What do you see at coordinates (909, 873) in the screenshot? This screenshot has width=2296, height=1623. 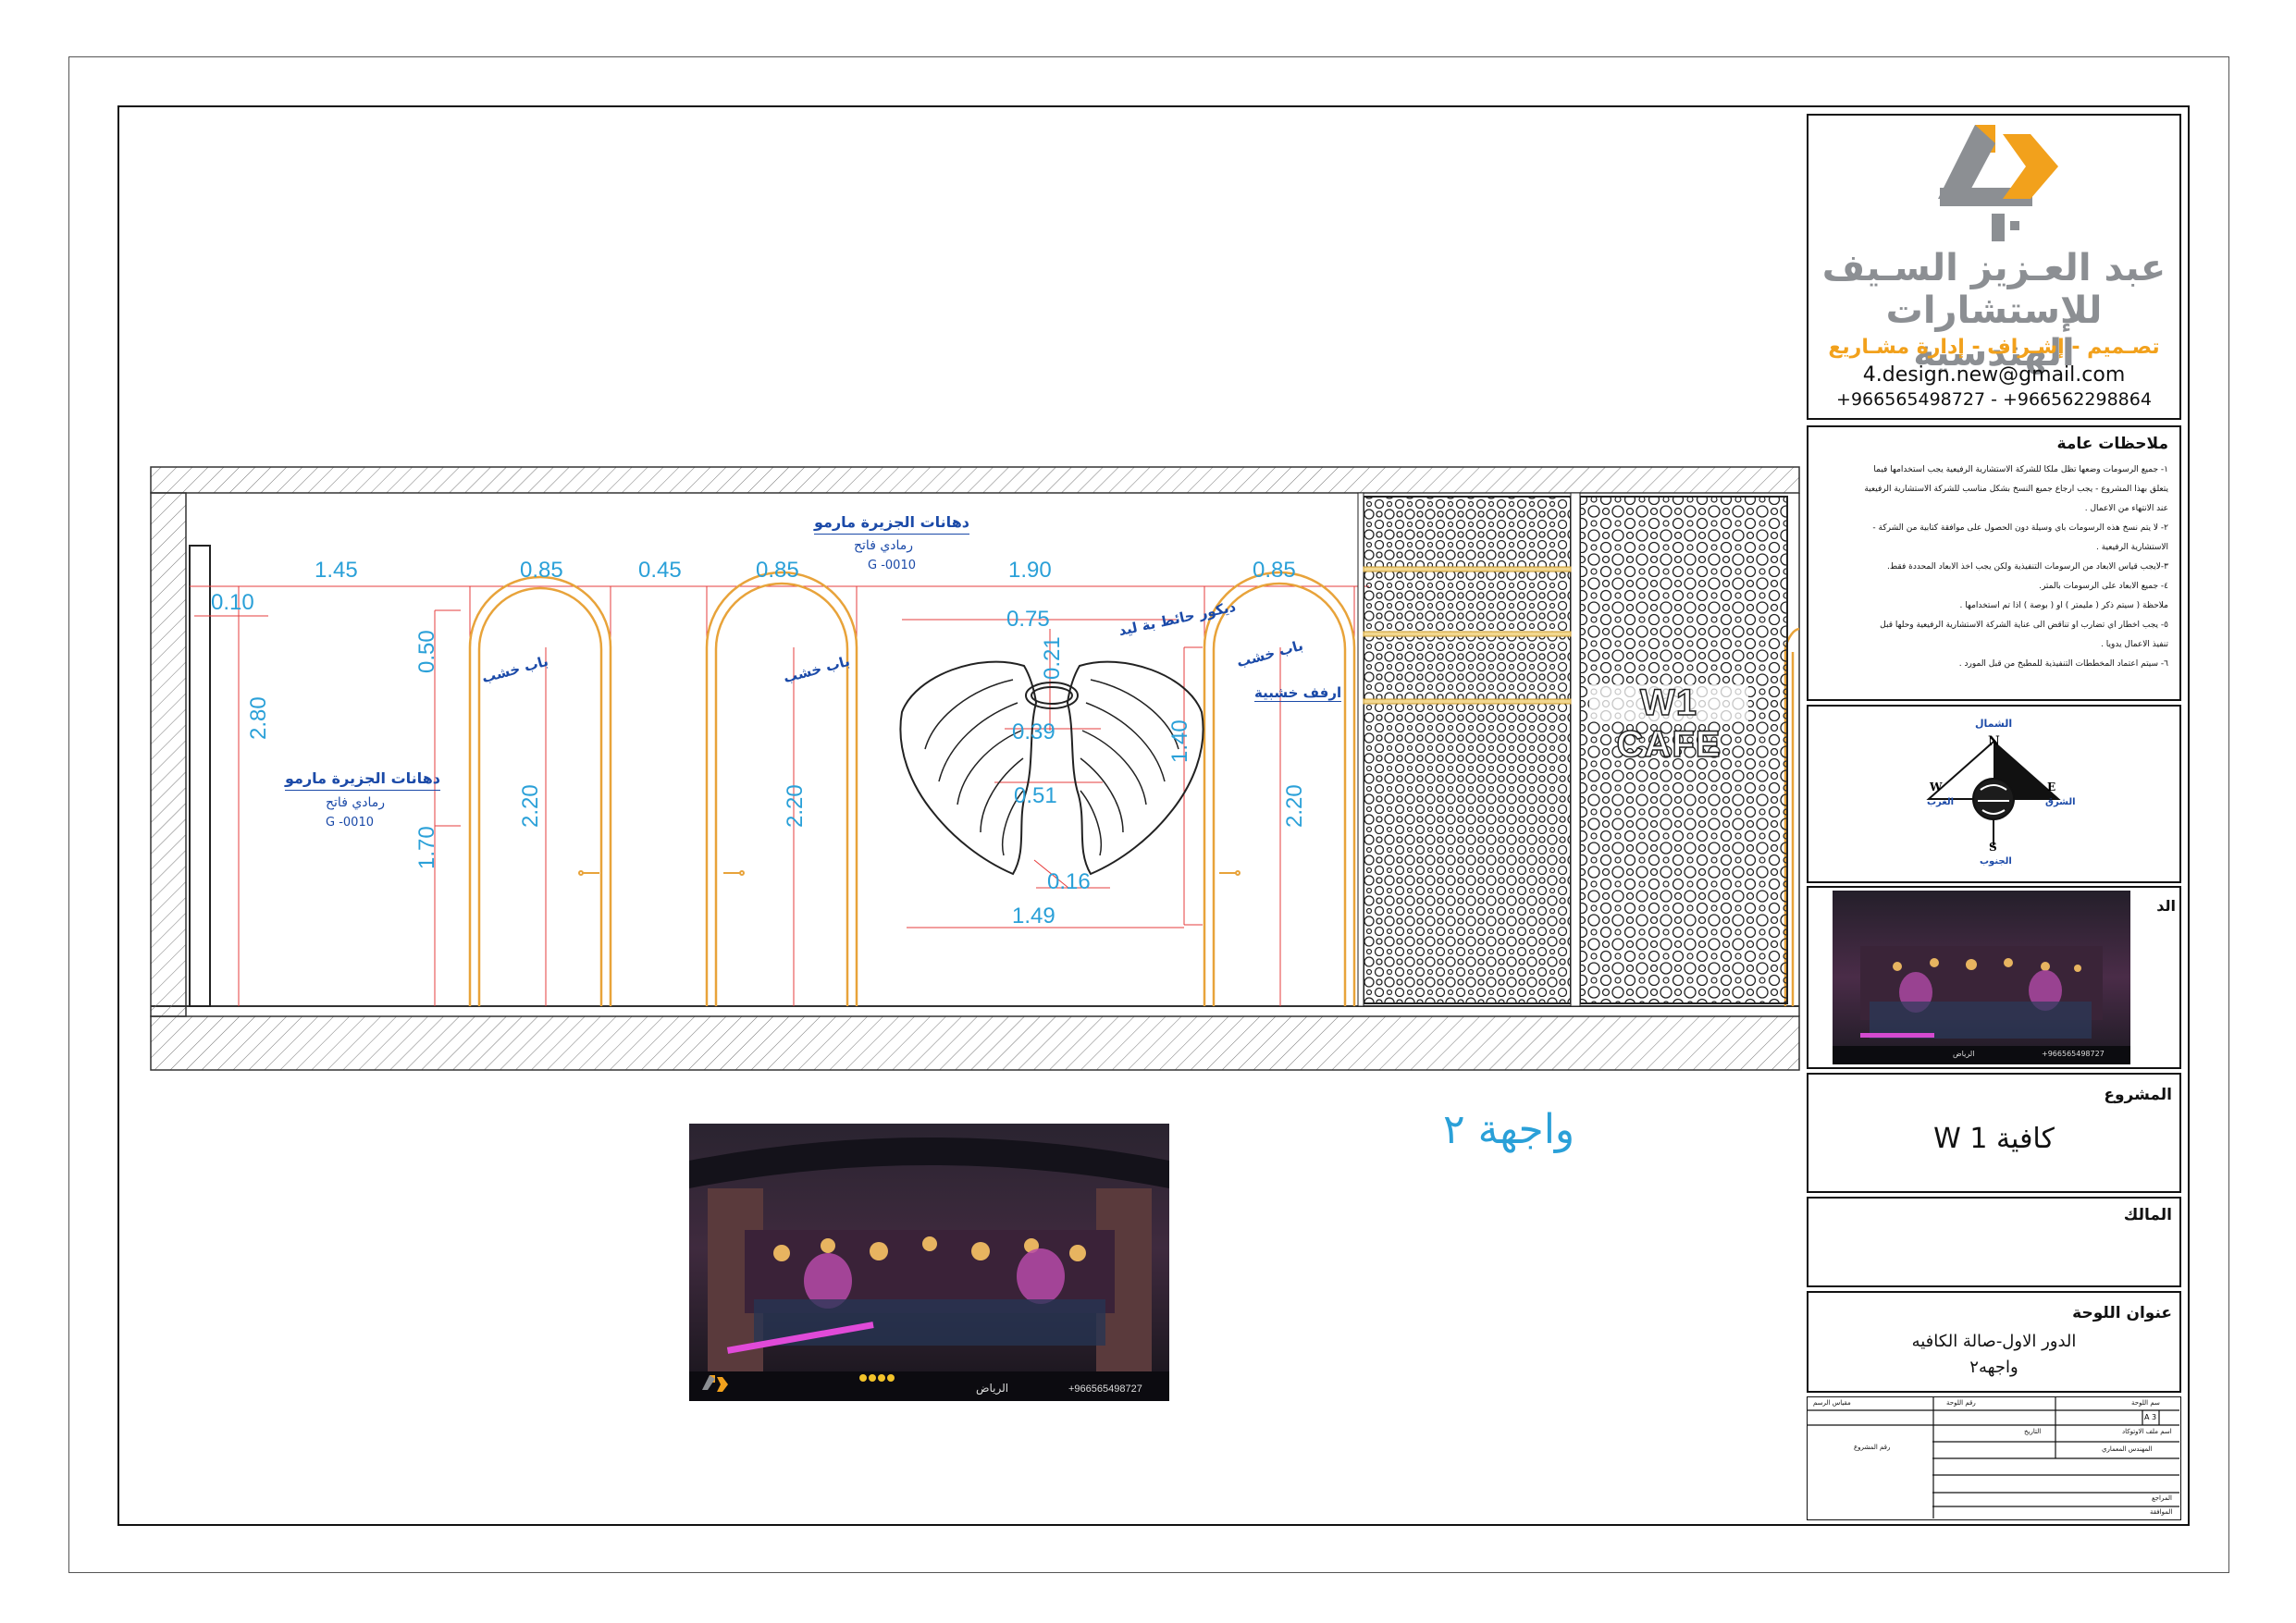 I see `door-handles` at bounding box center [909, 873].